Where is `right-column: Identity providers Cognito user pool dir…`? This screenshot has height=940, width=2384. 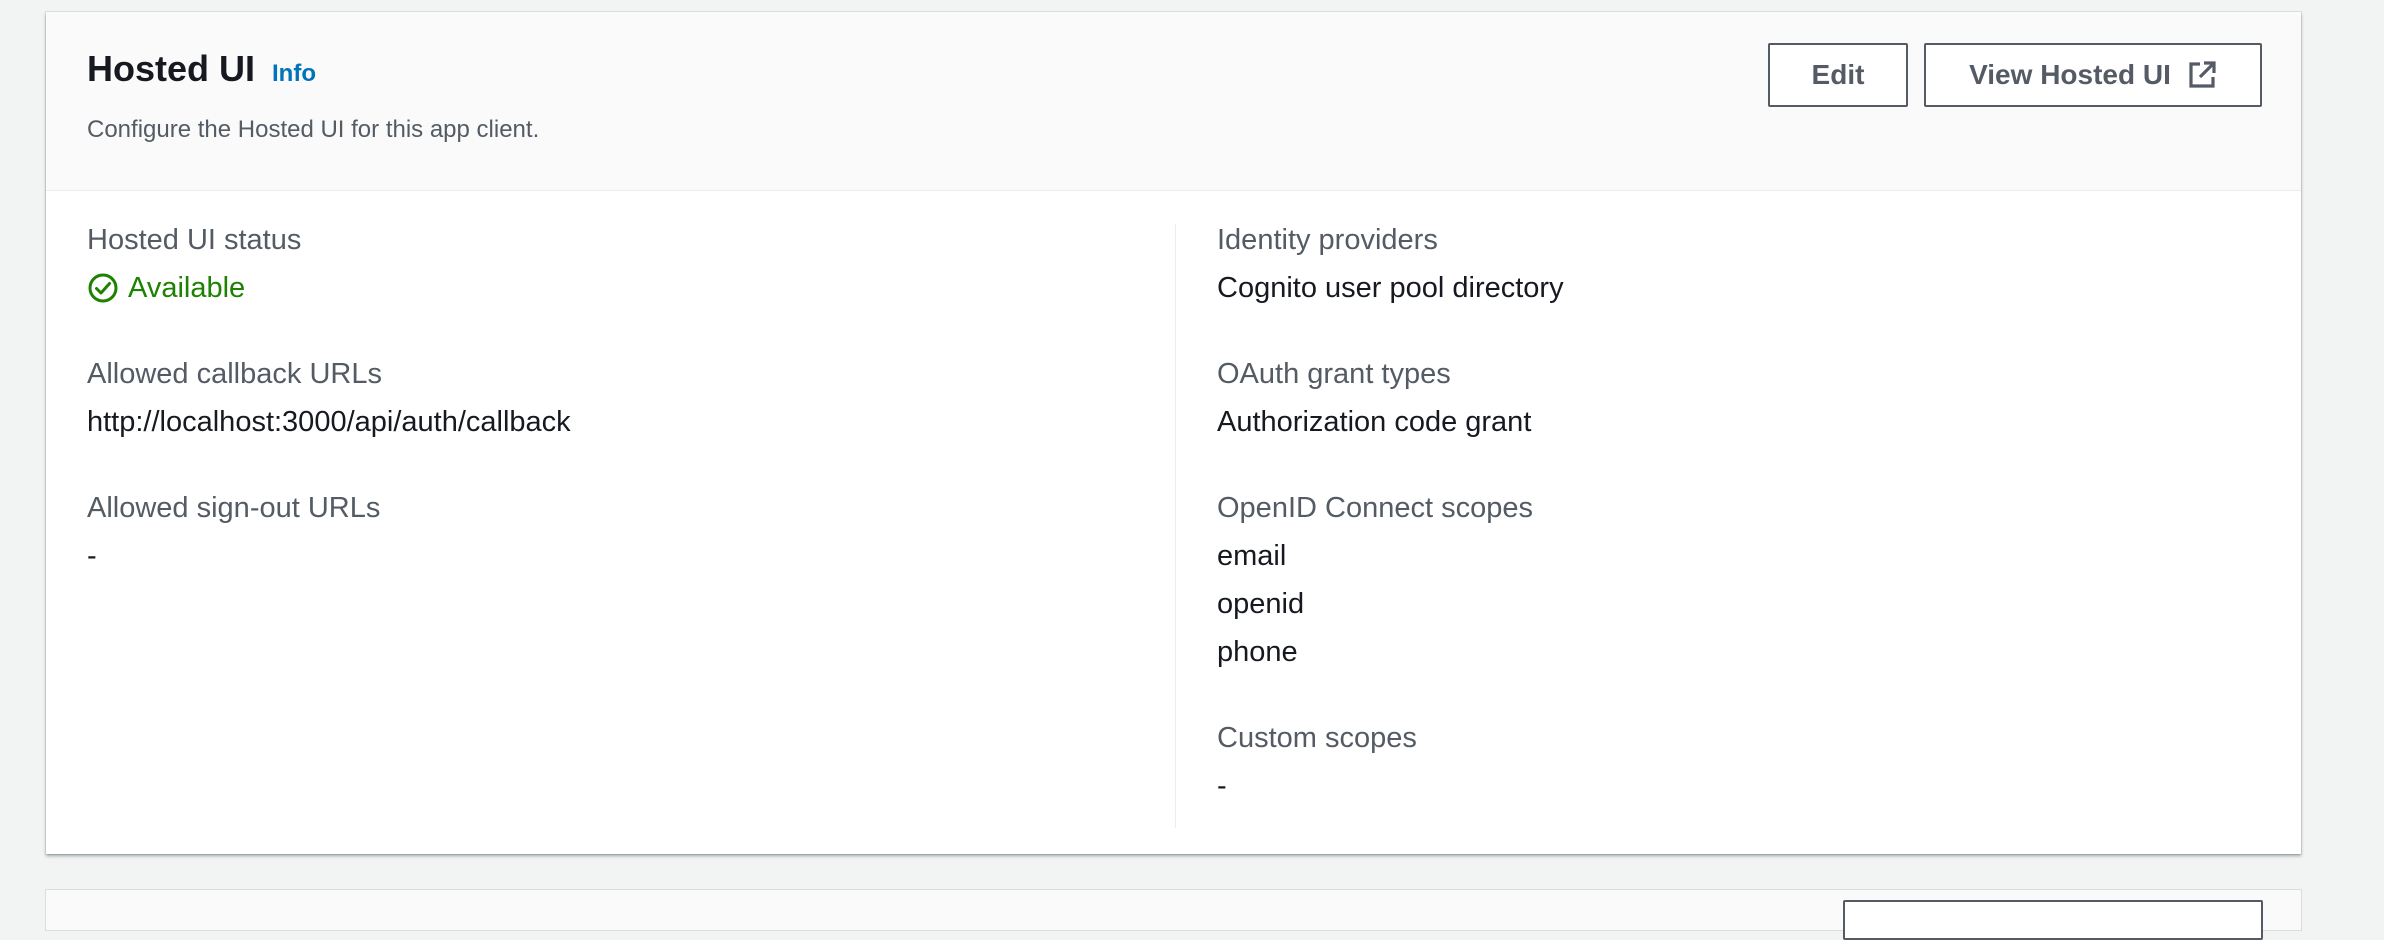
right-column: Identity providers Cognito user pool dir… is located at coordinates (1390, 532).